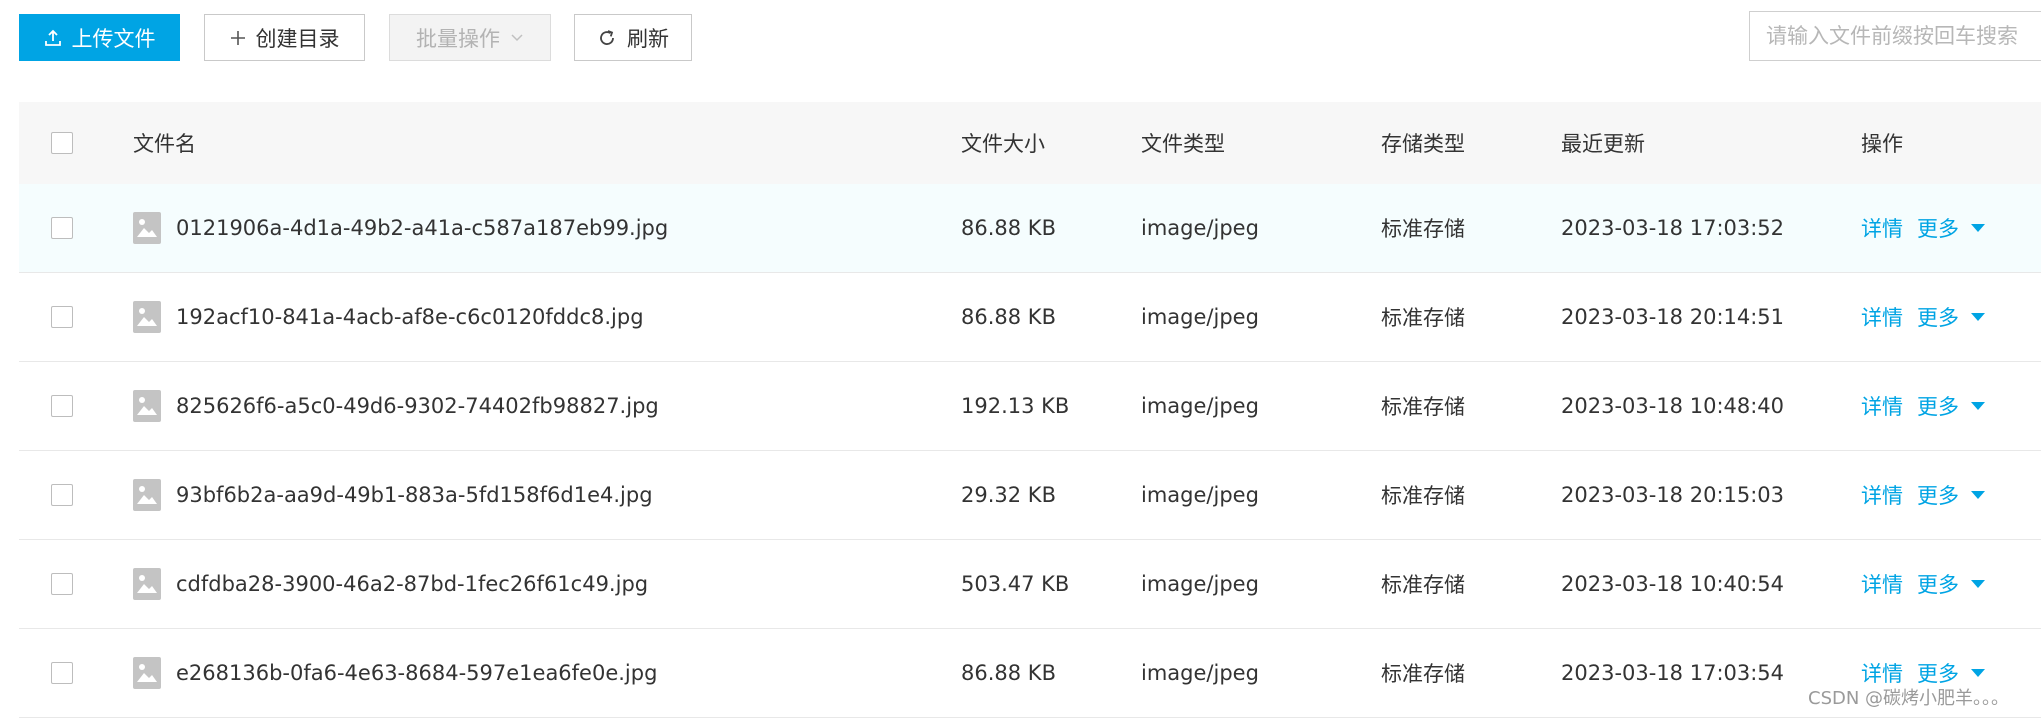  I want to click on file-prefix-search-input, so click(1895, 36).